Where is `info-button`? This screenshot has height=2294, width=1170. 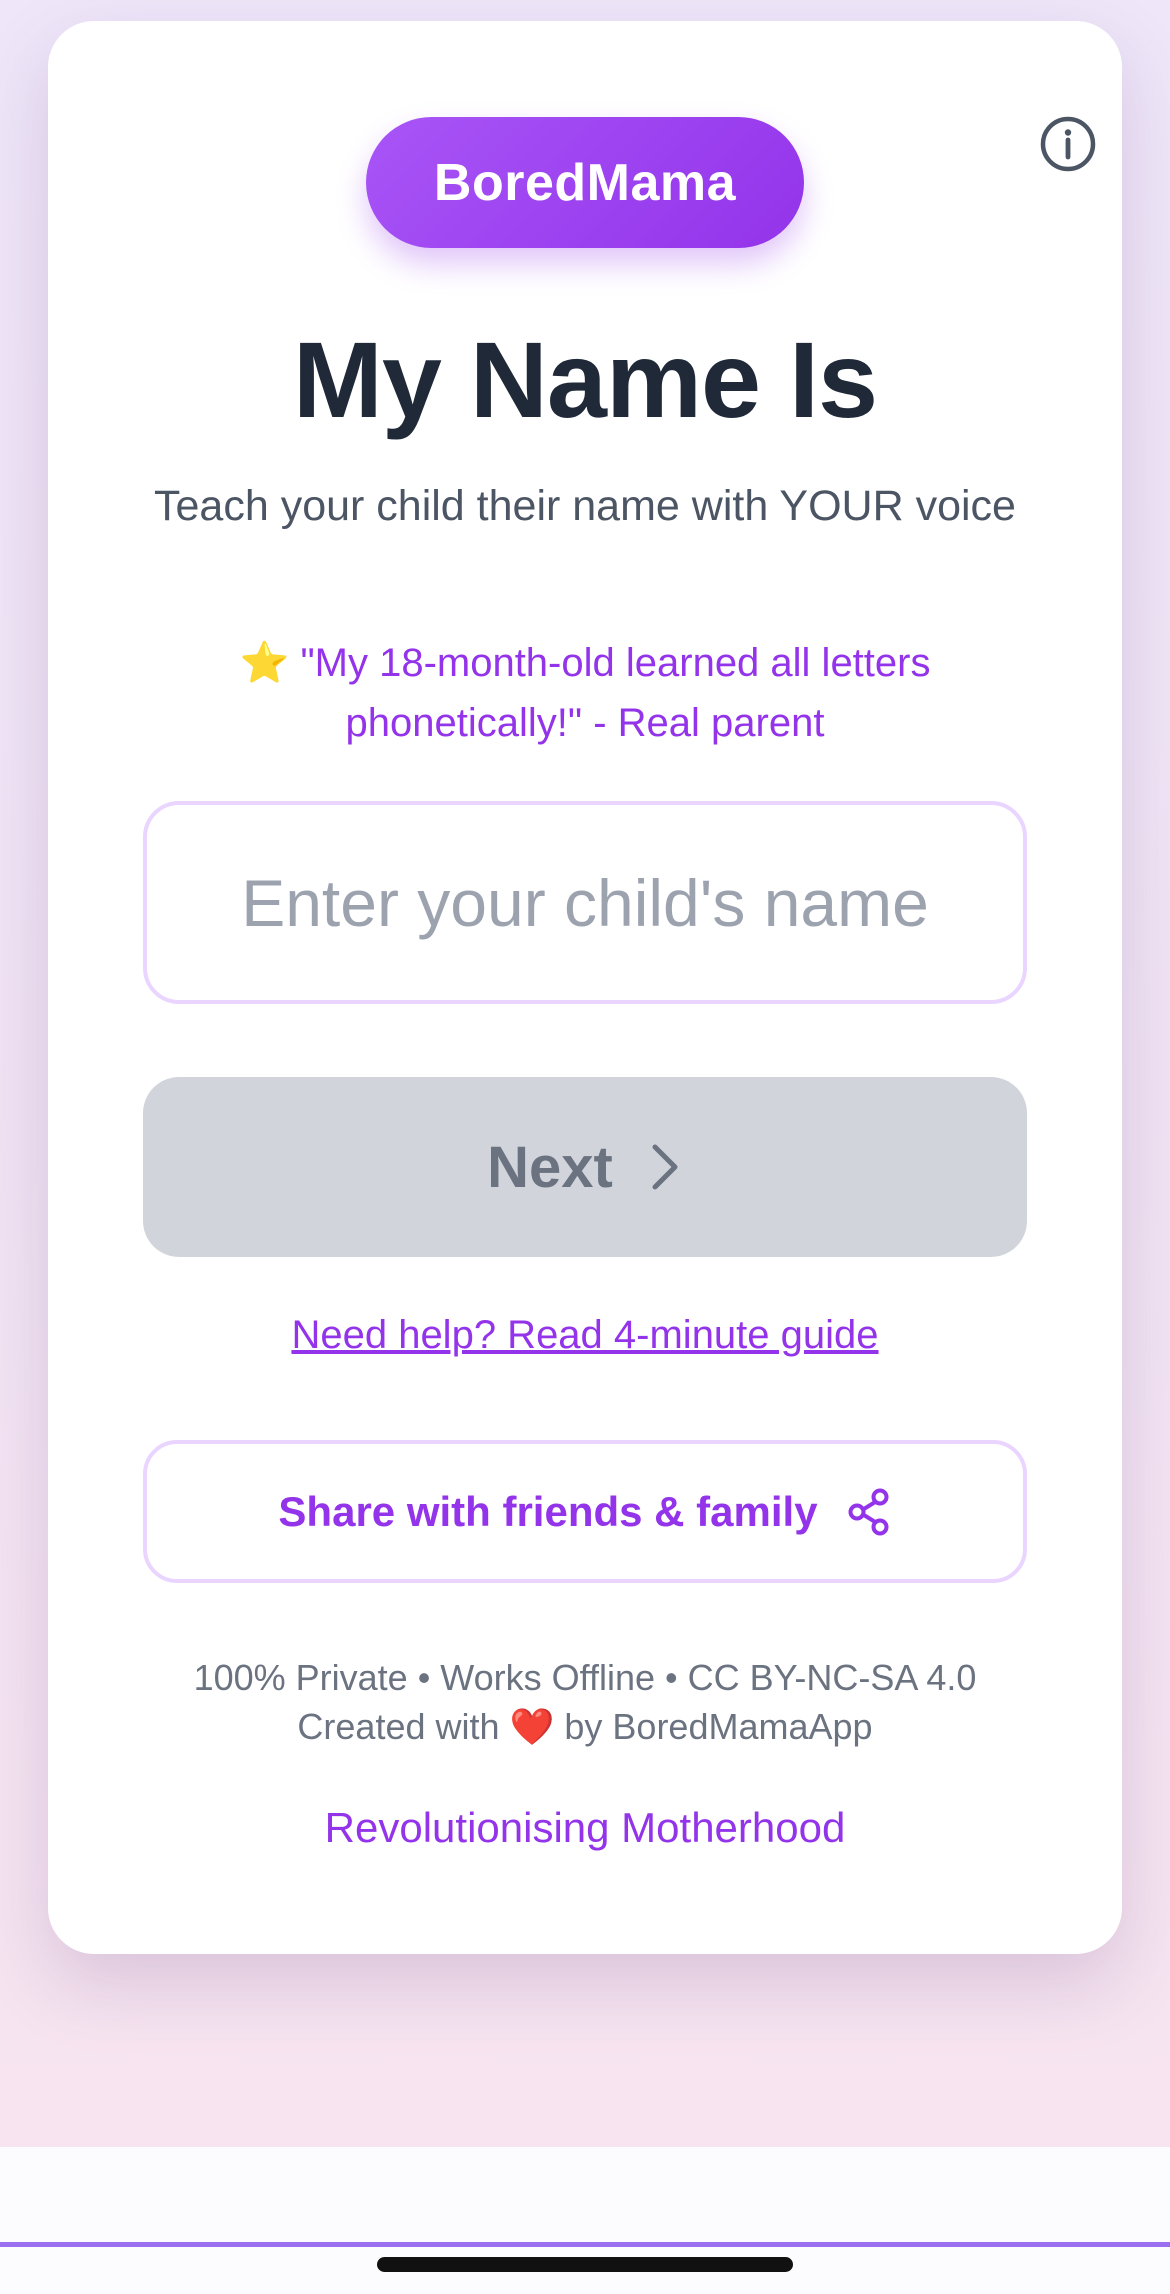
info-button is located at coordinates (1068, 144).